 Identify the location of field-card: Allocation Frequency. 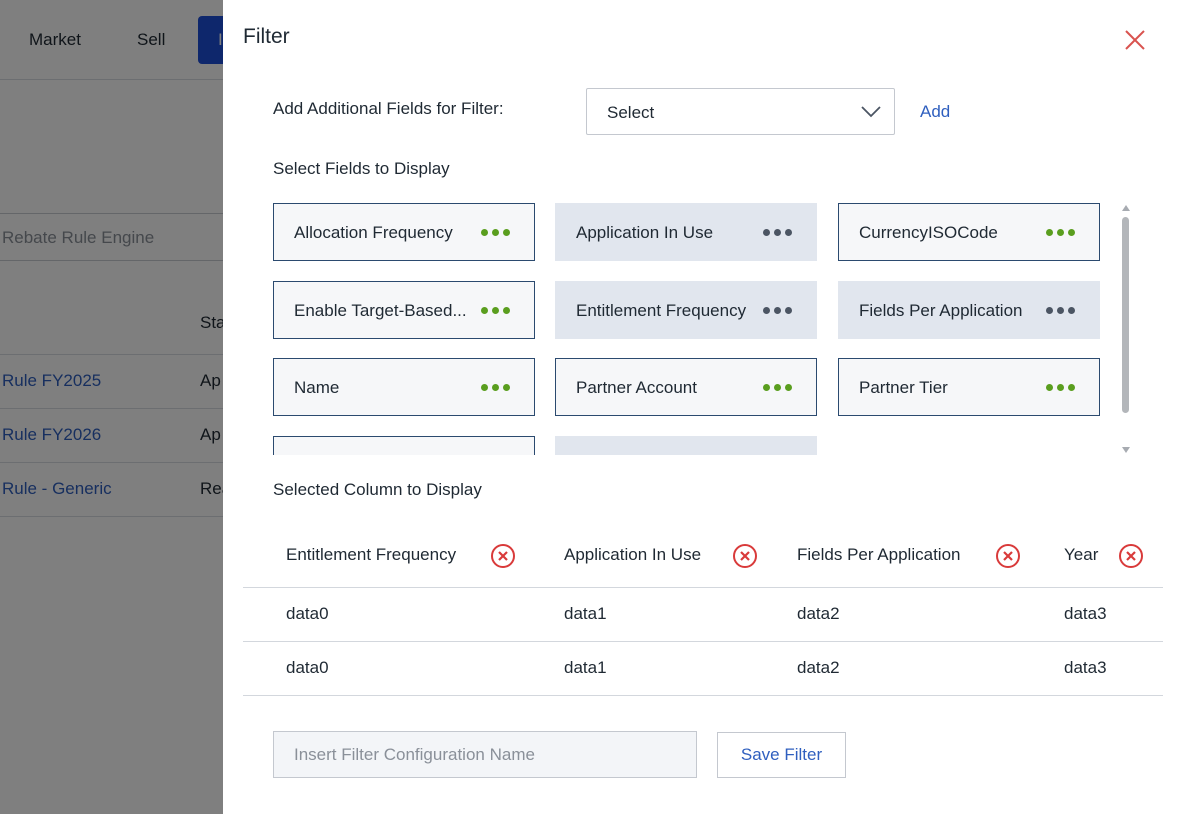
(404, 232).